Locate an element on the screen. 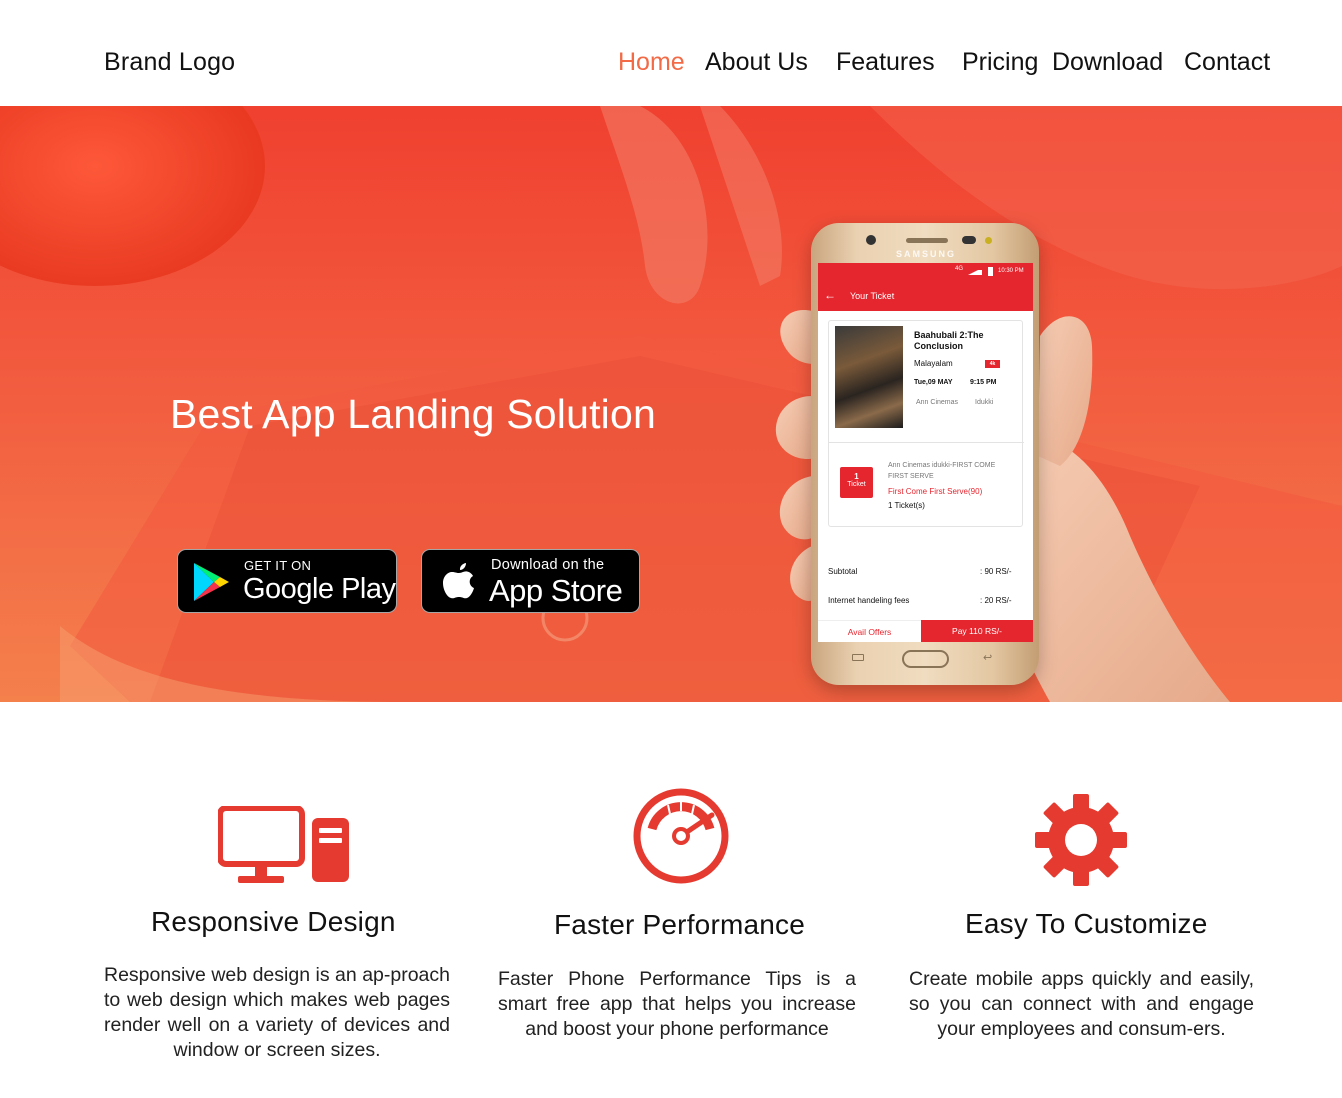  movie-language: Malayalam is located at coordinates (933, 363).